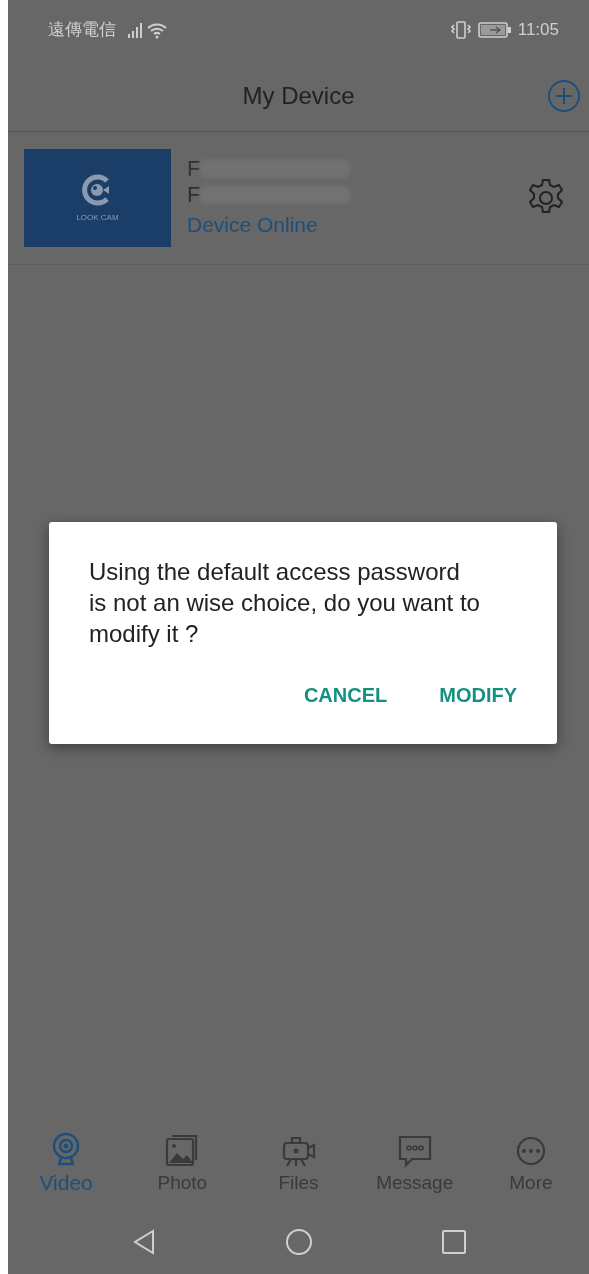 The height and width of the screenshot is (1274, 589). What do you see at coordinates (460, 30) in the screenshot?
I see `vibrate-icon` at bounding box center [460, 30].